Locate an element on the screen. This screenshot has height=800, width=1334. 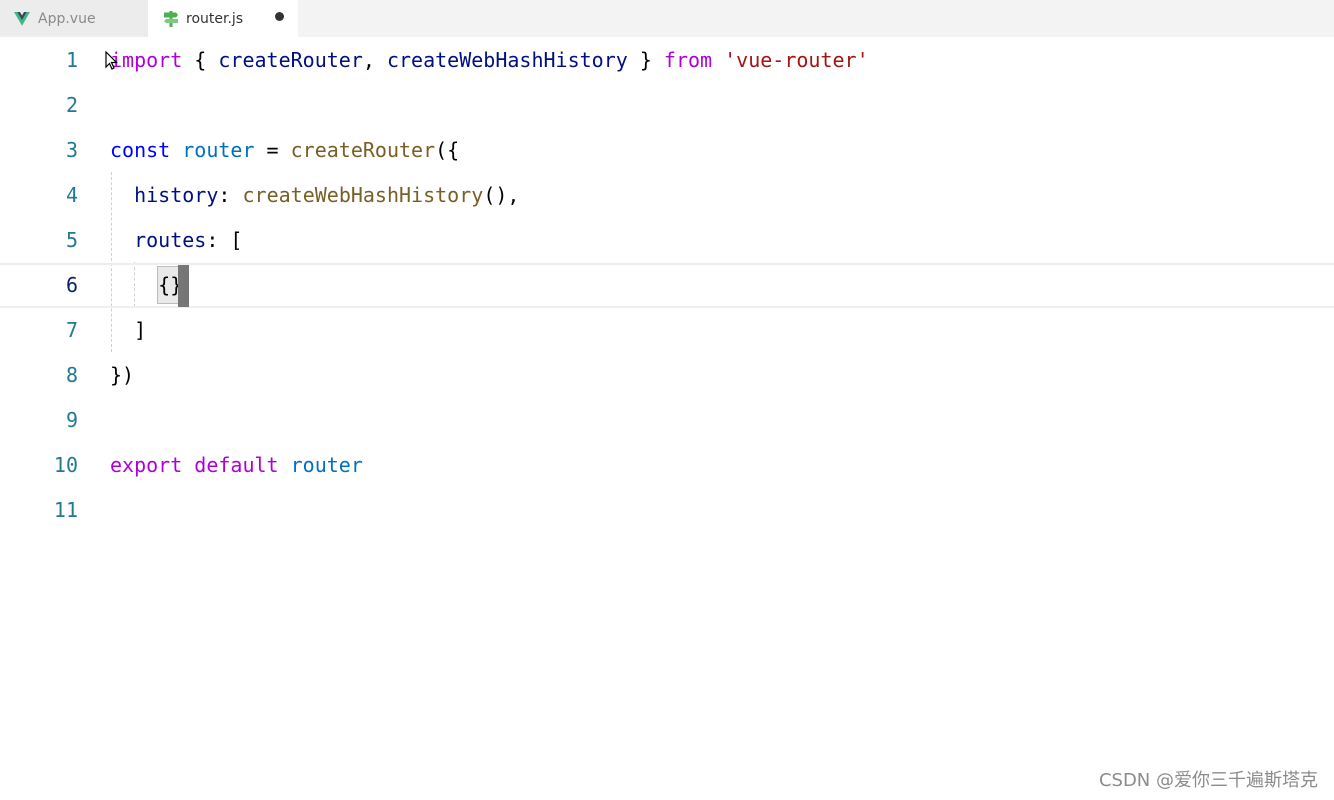
text-cursor is located at coordinates (183, 286).